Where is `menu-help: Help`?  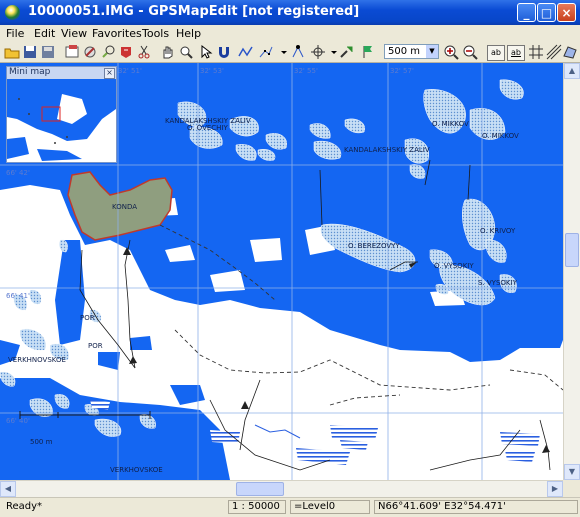
menu-help: Help is located at coordinates (188, 33).